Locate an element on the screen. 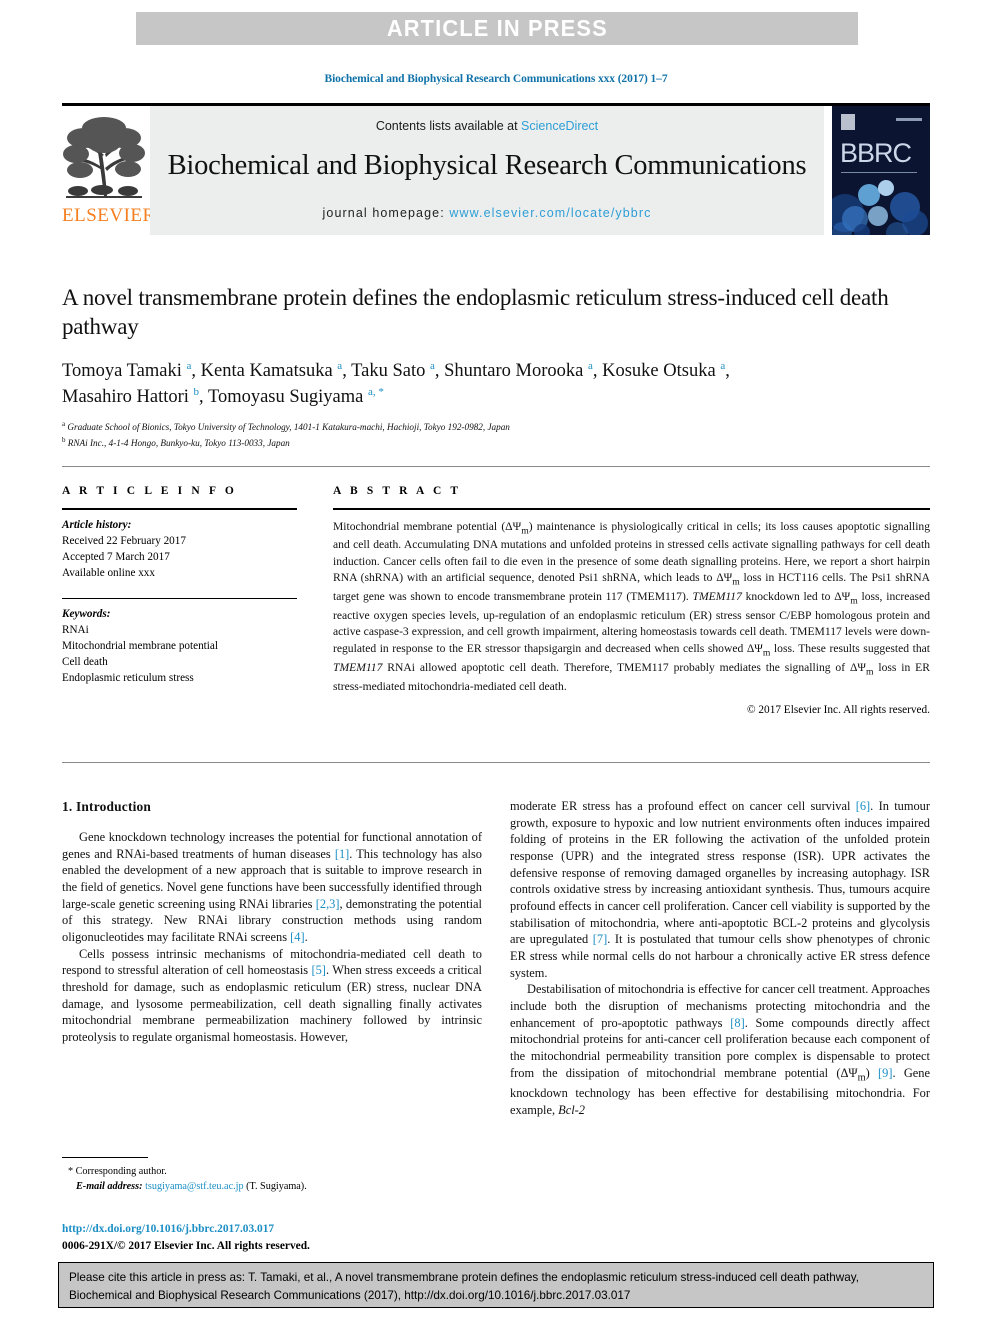 This screenshot has height=1323, width=992. abstract-rule is located at coordinates (631, 509).